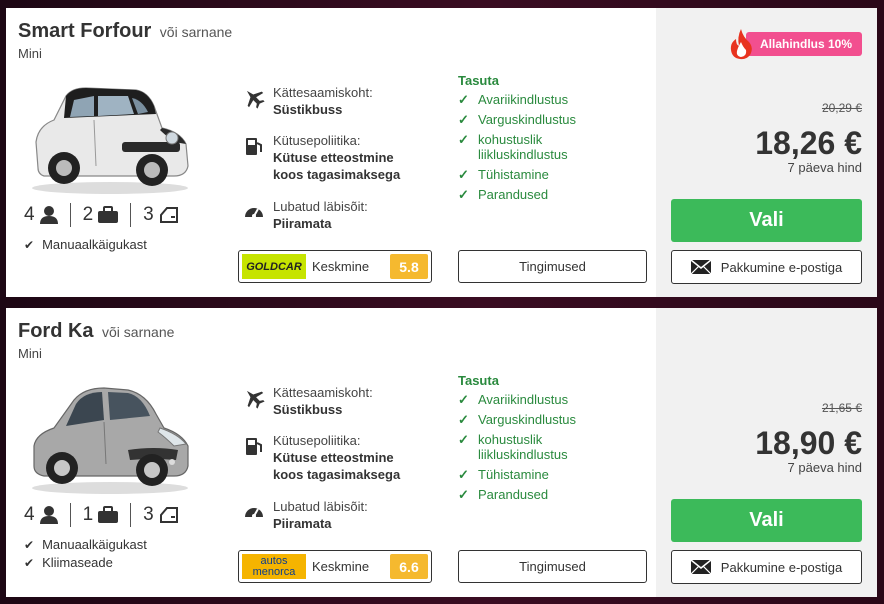 The height and width of the screenshot is (604, 884). What do you see at coordinates (96, 331) in the screenshot?
I see `car-title: Ford Ka või sarnane` at bounding box center [96, 331].